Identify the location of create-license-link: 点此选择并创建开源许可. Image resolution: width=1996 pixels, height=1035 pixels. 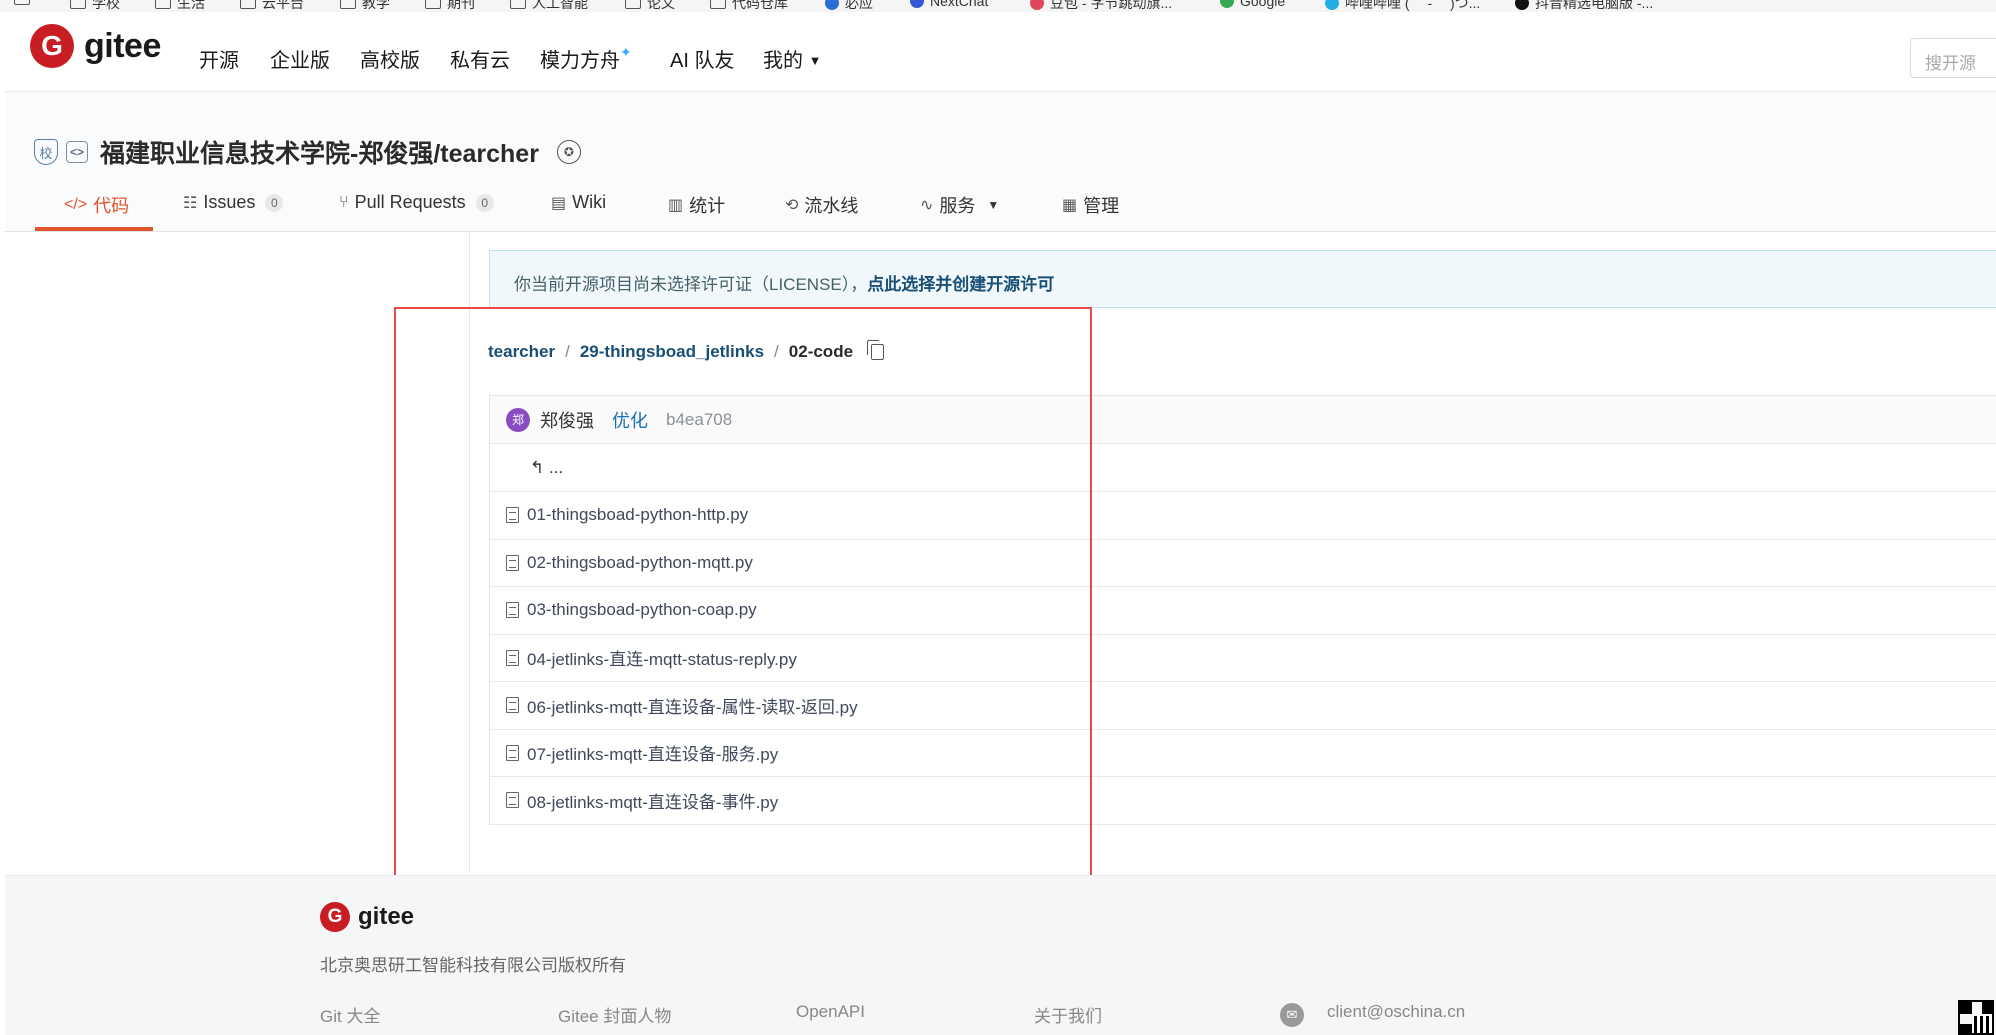
(960, 284).